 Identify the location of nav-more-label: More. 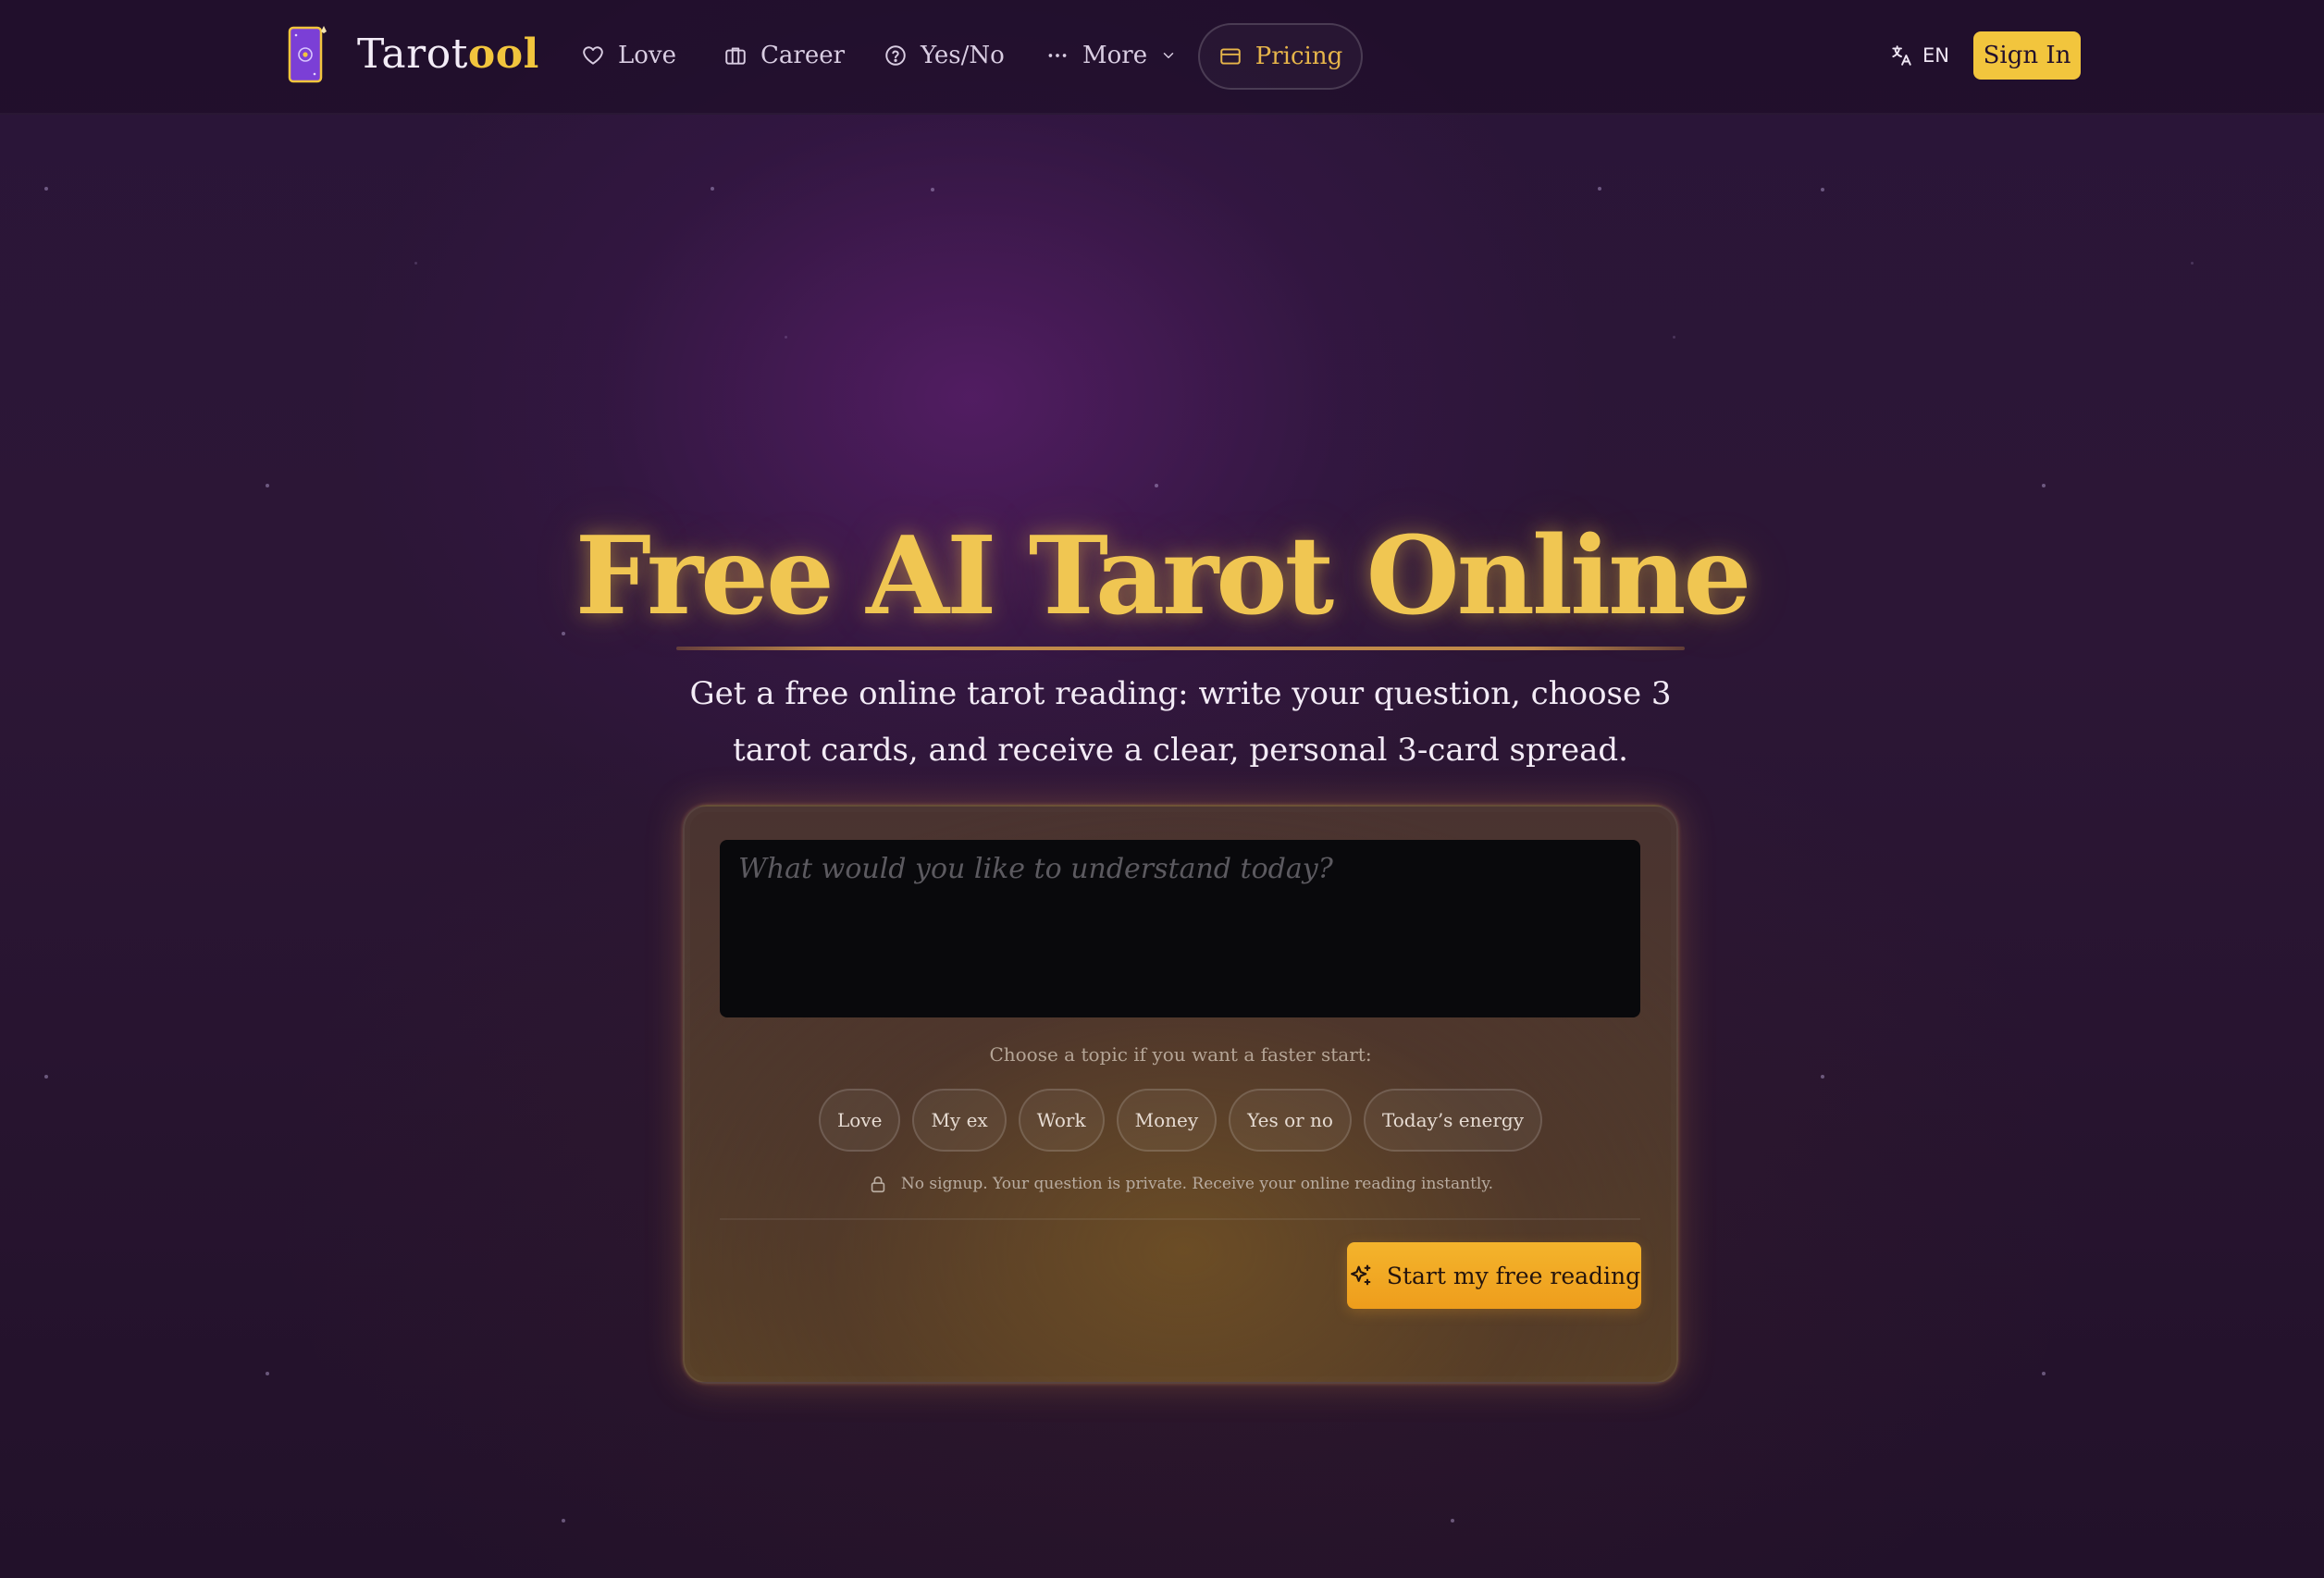
(1115, 55).